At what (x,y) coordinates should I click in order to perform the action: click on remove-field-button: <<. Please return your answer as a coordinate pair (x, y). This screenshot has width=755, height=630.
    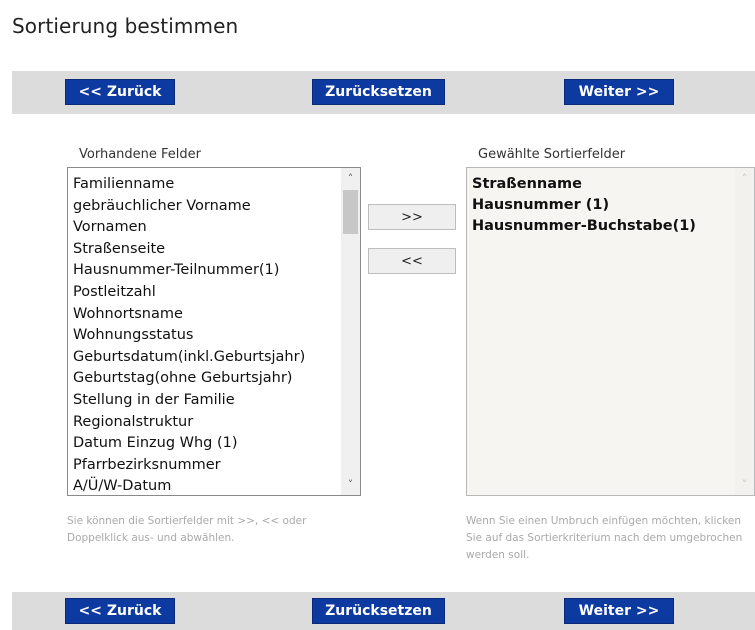
    Looking at the image, I should click on (412, 261).